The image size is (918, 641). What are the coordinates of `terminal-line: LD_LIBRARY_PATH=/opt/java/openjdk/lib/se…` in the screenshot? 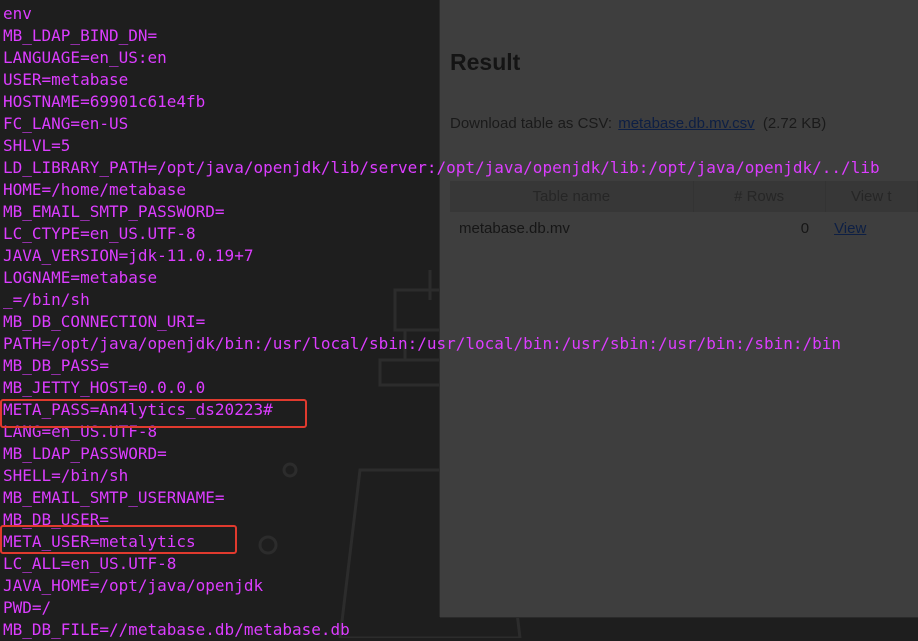 It's located at (441, 167).